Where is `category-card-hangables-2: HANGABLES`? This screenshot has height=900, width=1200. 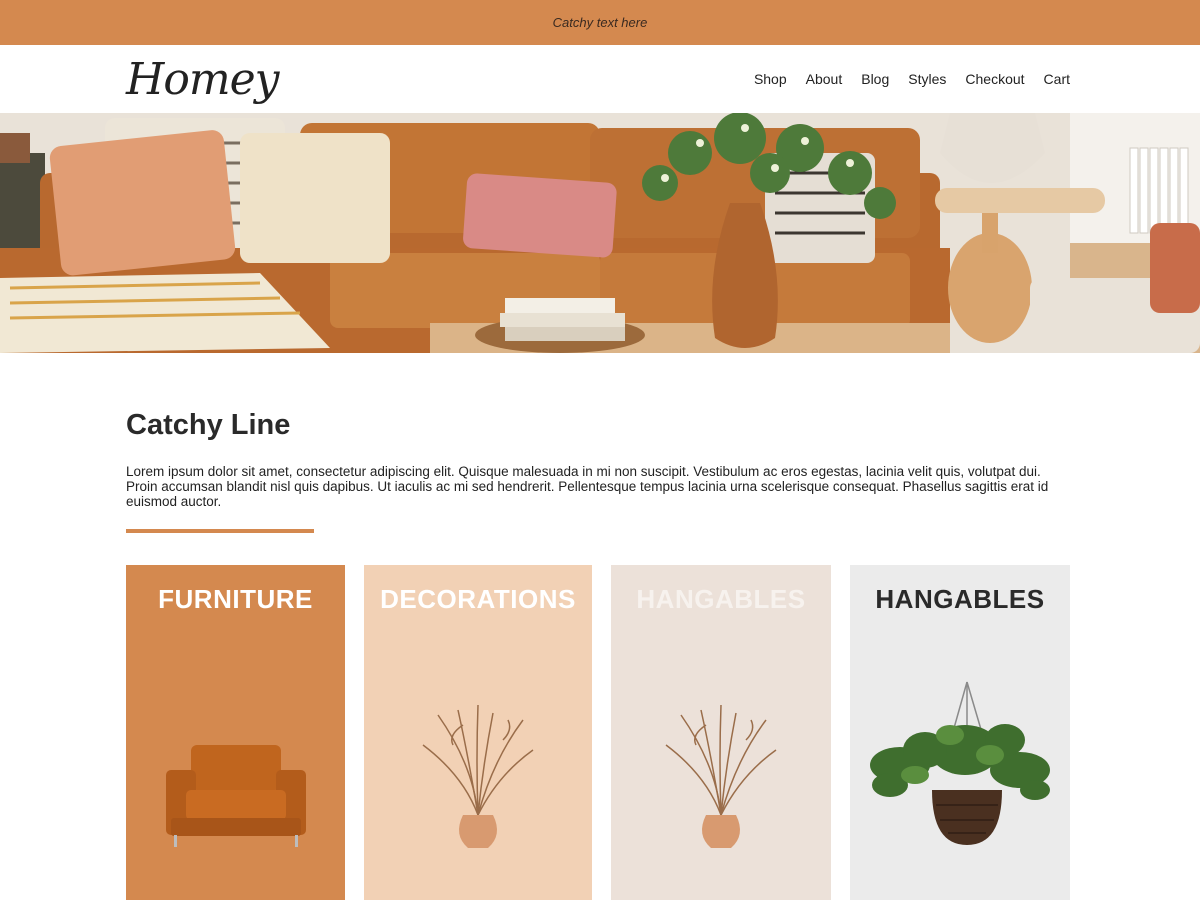 category-card-hangables-2: HANGABLES is located at coordinates (960, 732).